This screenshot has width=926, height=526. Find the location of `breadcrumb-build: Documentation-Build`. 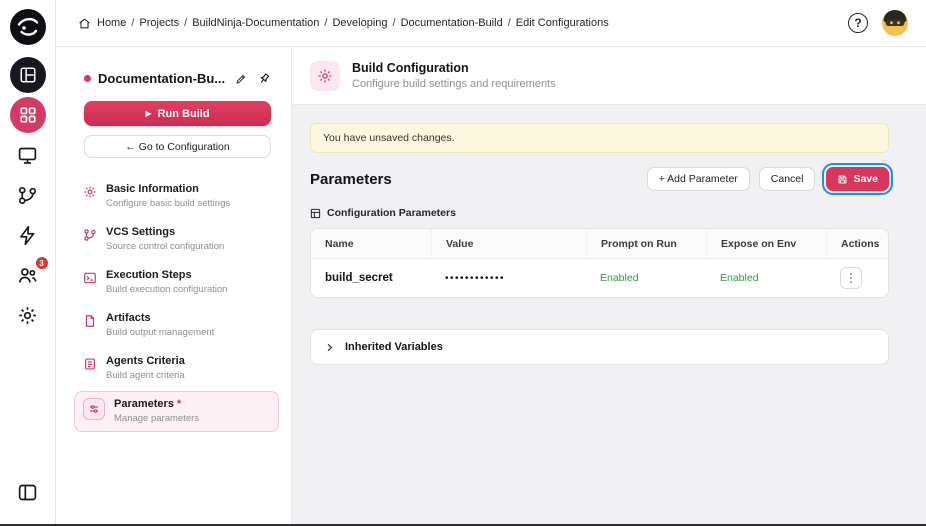

breadcrumb-build: Documentation-Build is located at coordinates (452, 23).